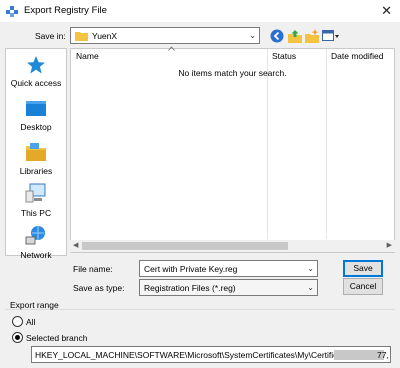  What do you see at coordinates (284, 58) in the screenshot?
I see `column-status: Status` at bounding box center [284, 58].